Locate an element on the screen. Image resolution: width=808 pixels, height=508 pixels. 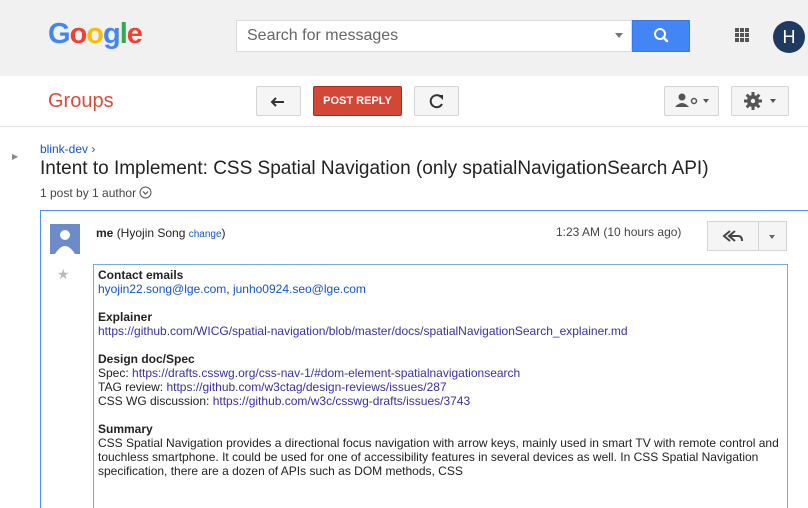
member-settings-button is located at coordinates (691, 101).